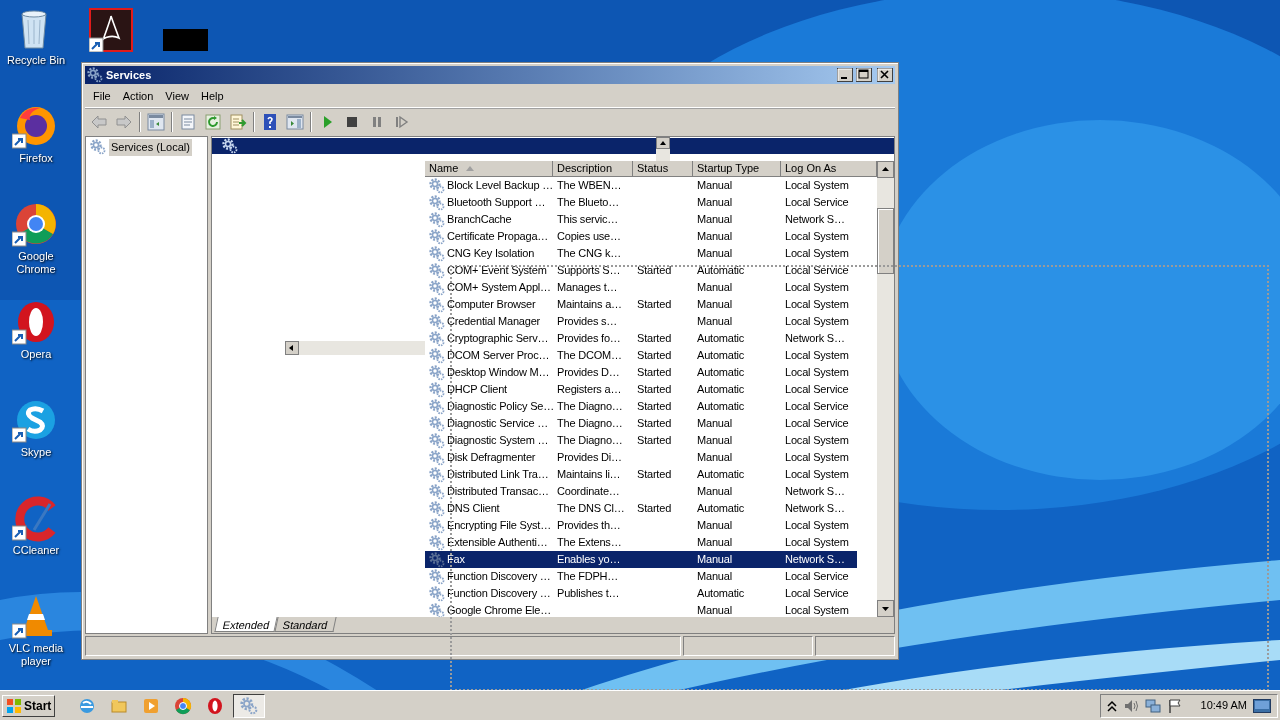 This screenshot has height=720, width=1280. What do you see at coordinates (213, 121) in the screenshot?
I see `refresh-icon` at bounding box center [213, 121].